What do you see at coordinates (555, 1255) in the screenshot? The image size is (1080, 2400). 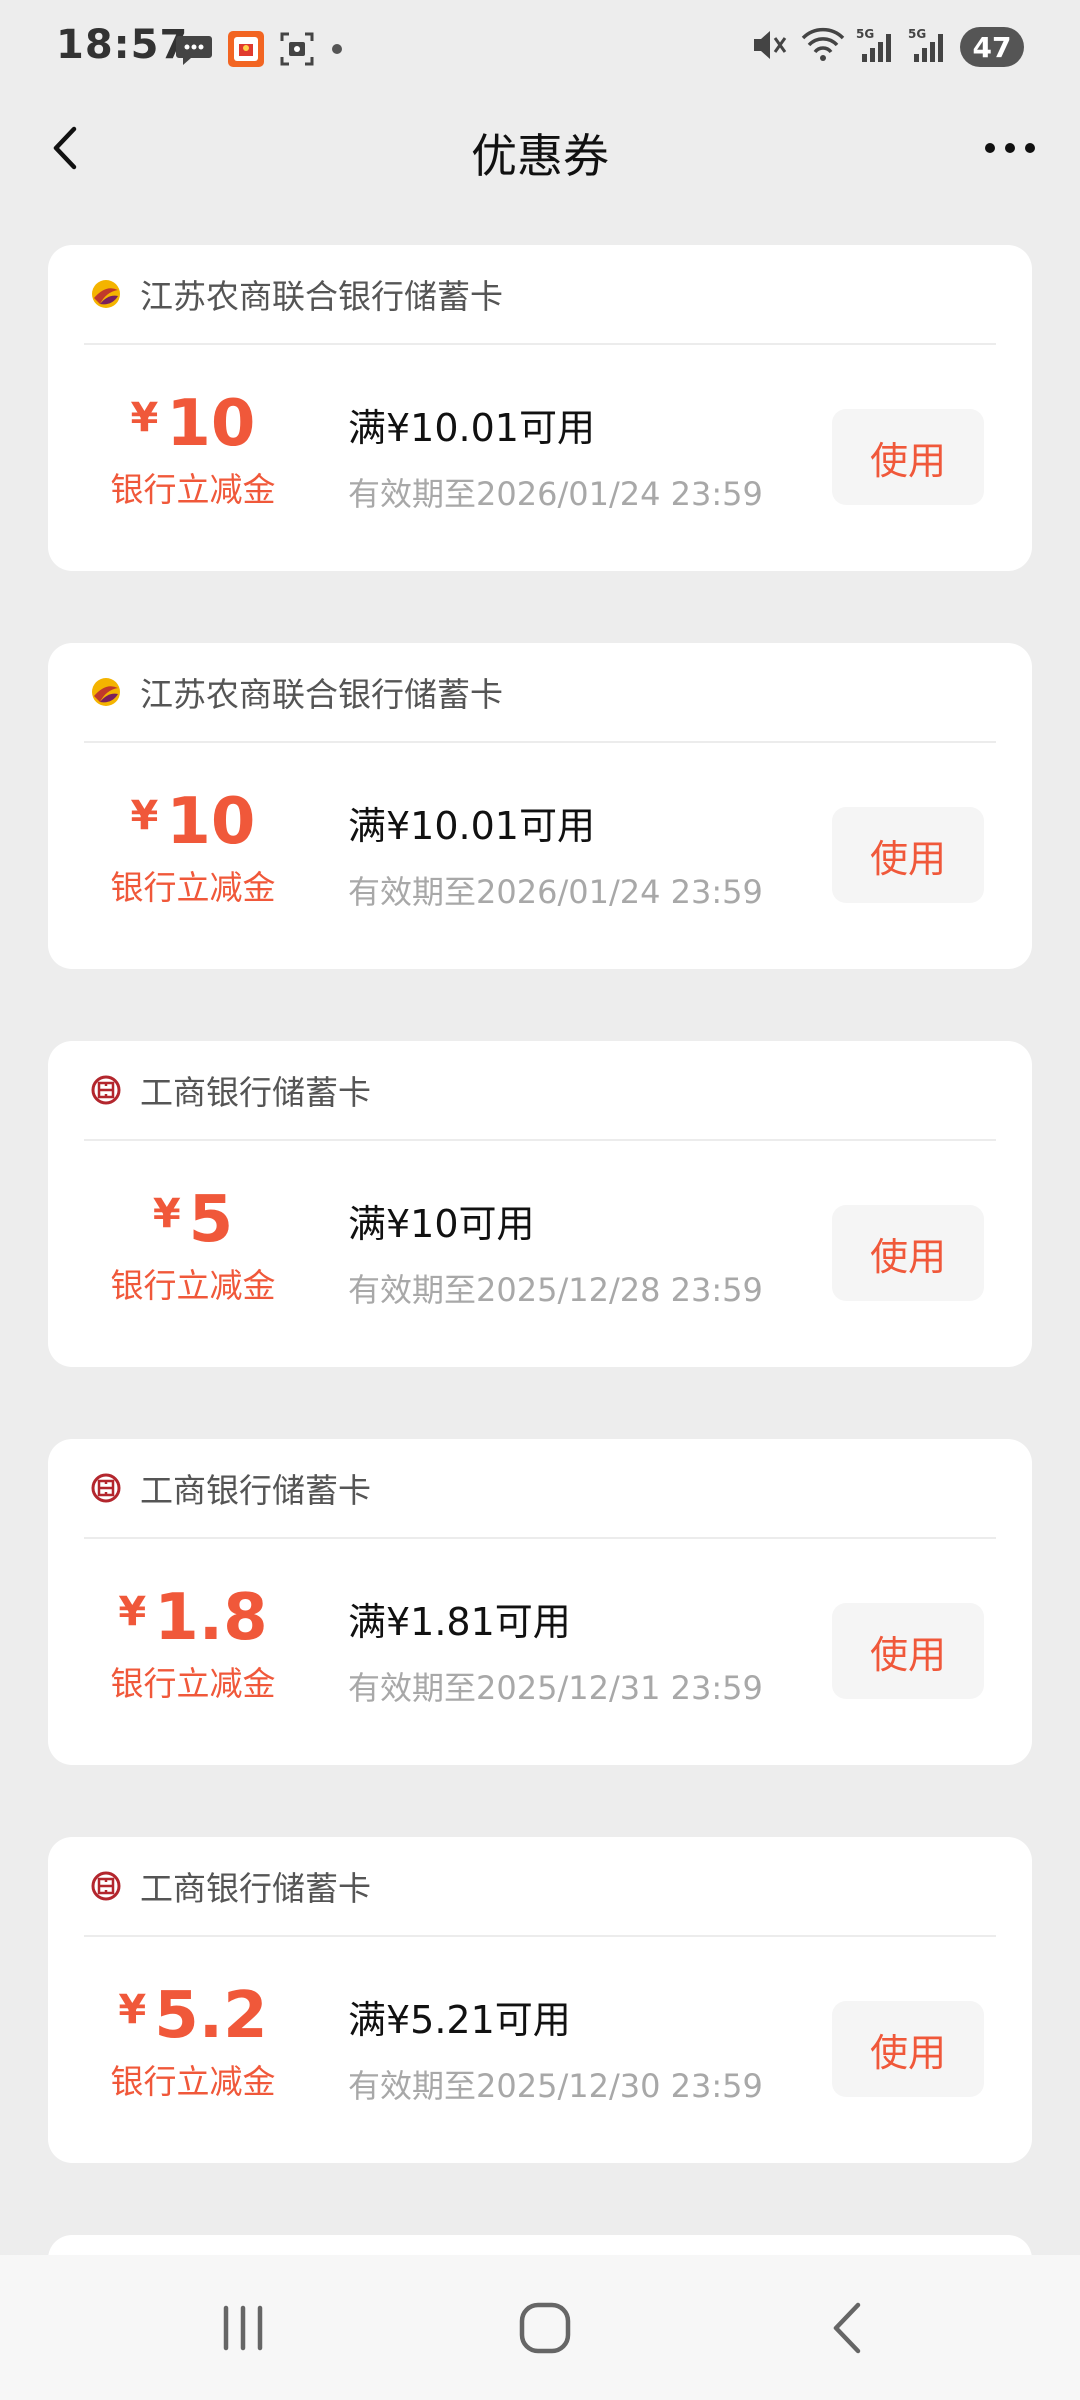 I see `condition-block: 满¥10可用 有效期至2025/12/28 23:59` at bounding box center [555, 1255].